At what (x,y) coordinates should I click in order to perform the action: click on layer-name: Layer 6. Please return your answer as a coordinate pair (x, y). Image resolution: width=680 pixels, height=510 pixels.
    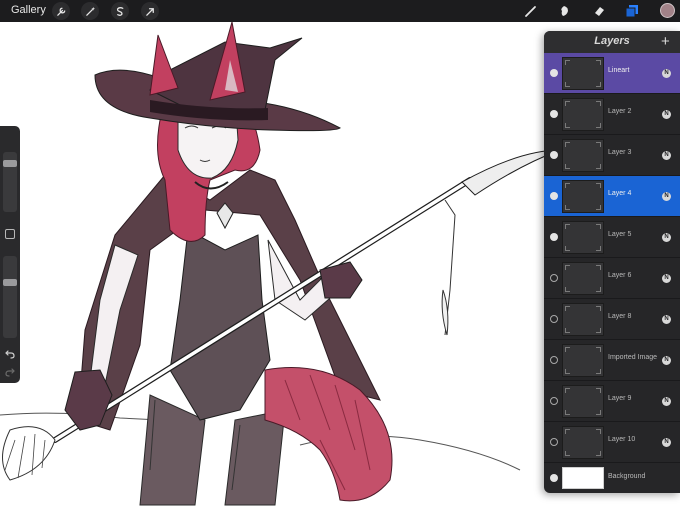
    Looking at the image, I should click on (620, 275).